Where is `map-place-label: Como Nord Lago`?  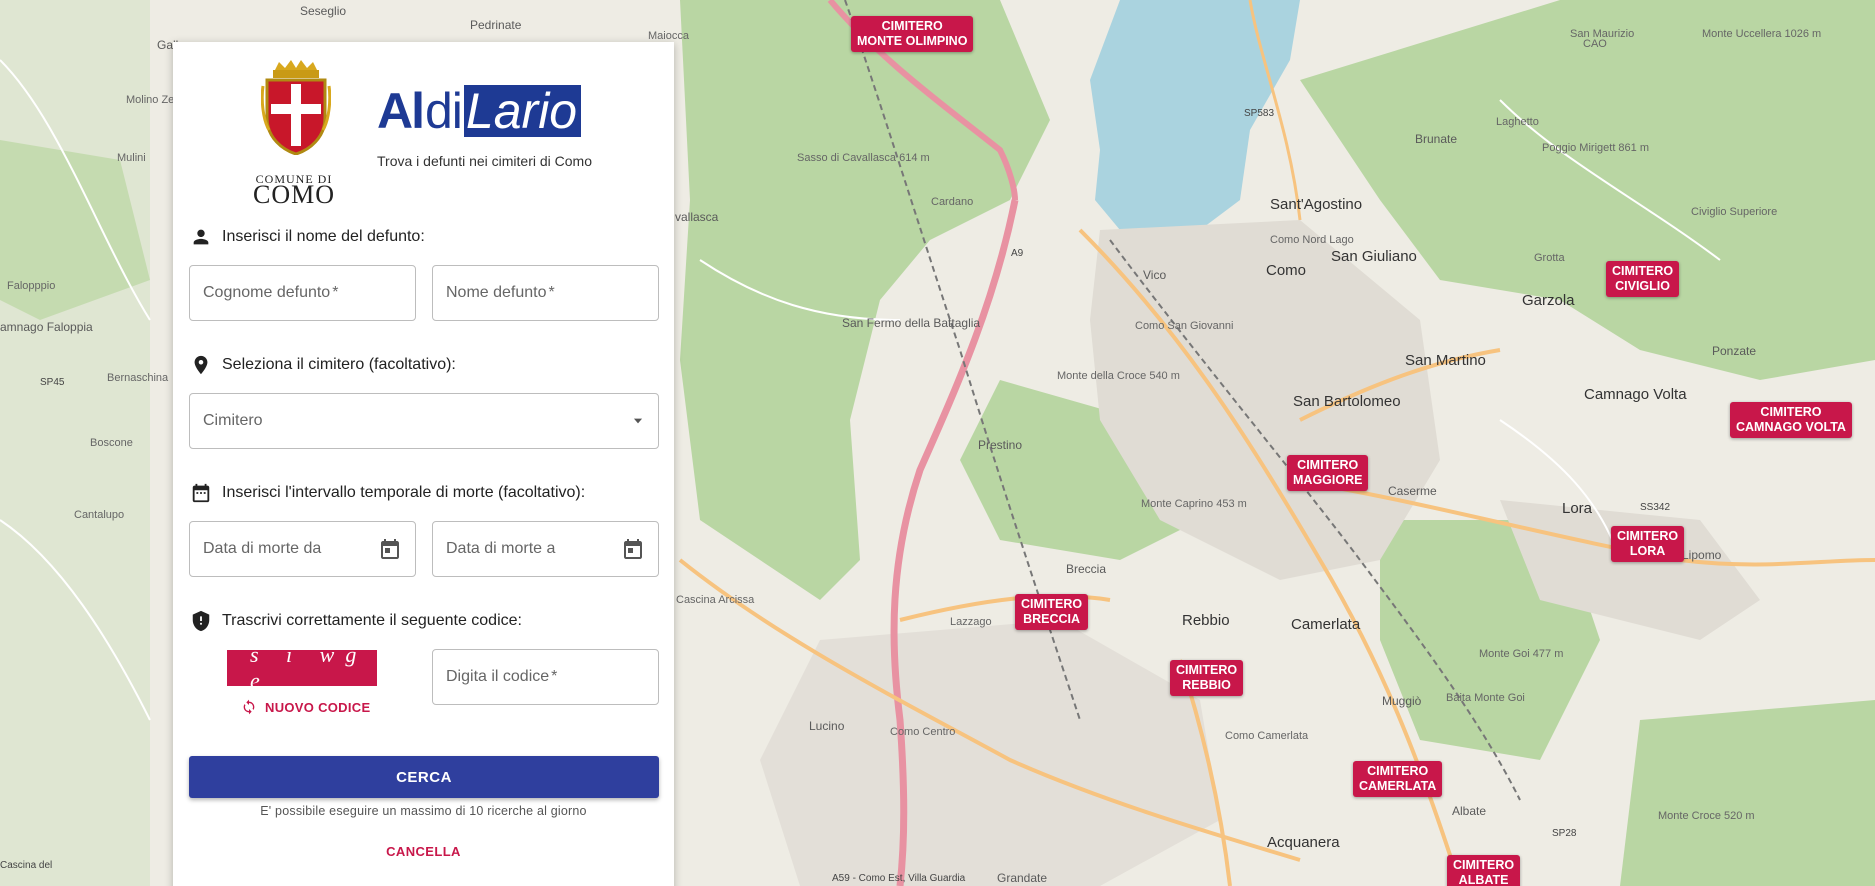
map-place-label: Como Nord Lago is located at coordinates (1312, 240).